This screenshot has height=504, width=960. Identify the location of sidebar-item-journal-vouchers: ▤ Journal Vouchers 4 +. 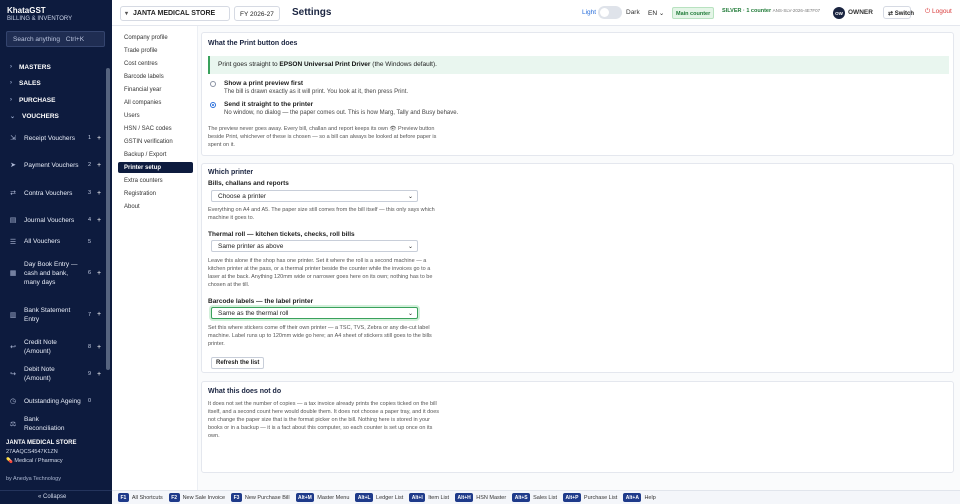
(52, 220).